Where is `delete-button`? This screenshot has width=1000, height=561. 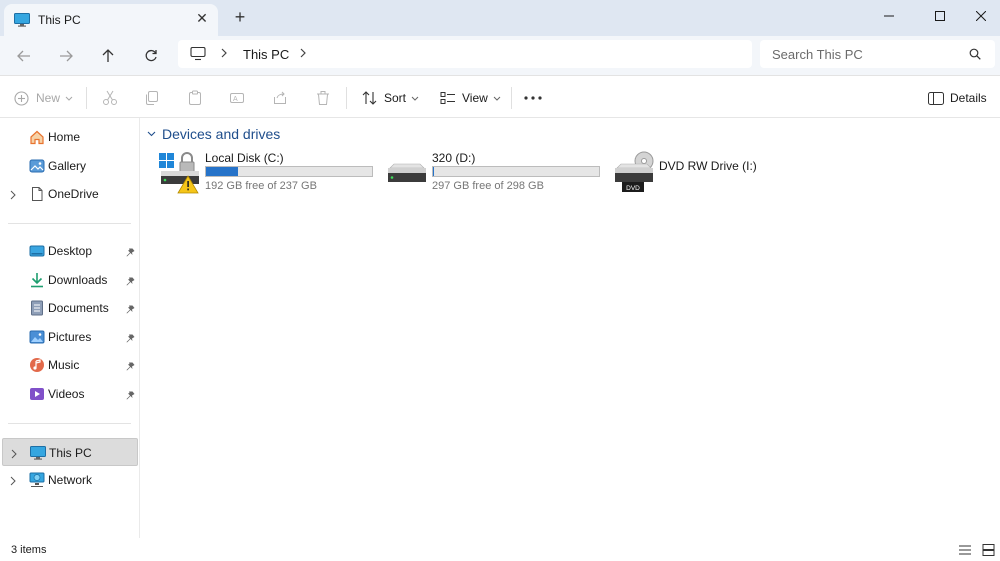
delete-button is located at coordinates (323, 98).